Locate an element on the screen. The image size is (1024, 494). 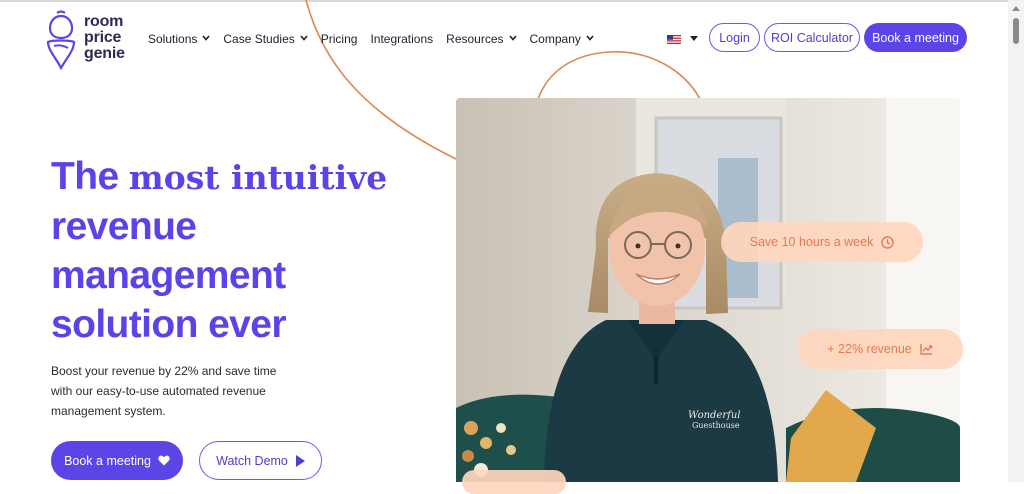
save-hours-badge: Save 10 hours a week is located at coordinates (822, 242).